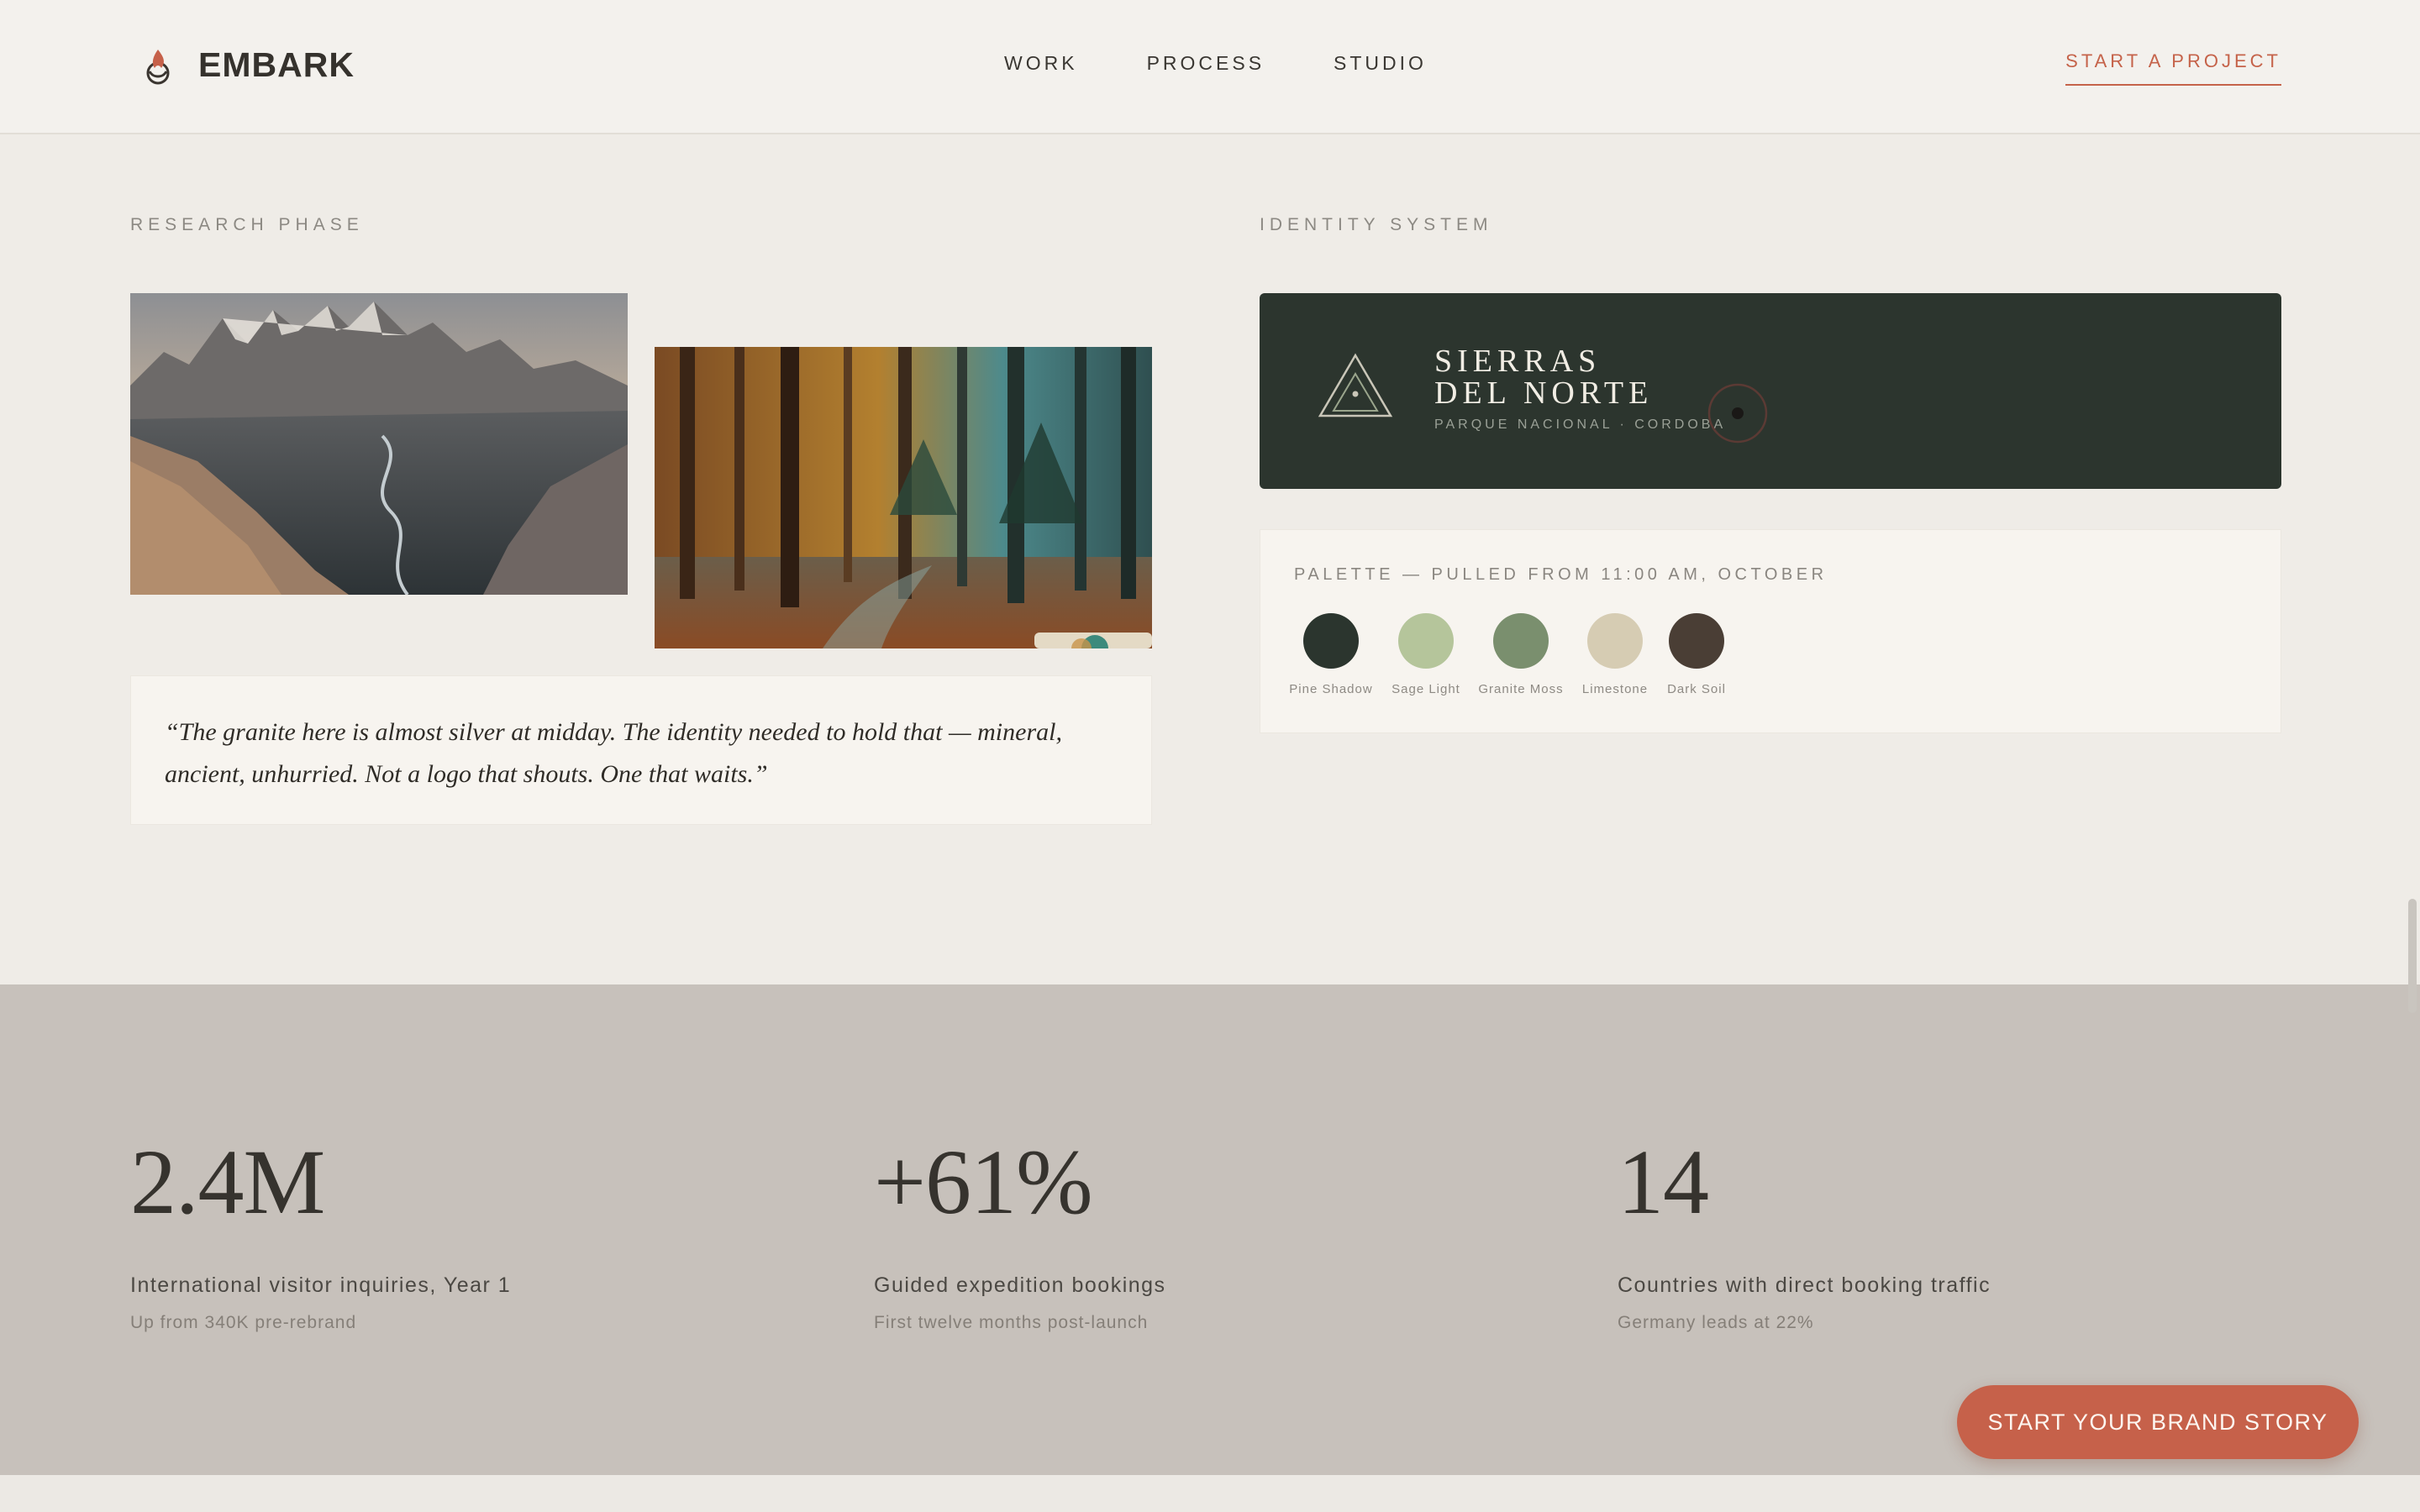 This screenshot has width=2420, height=1512. Describe the element at coordinates (2173, 68) in the screenshot. I see `start-project-link: START A PROJECT` at that location.